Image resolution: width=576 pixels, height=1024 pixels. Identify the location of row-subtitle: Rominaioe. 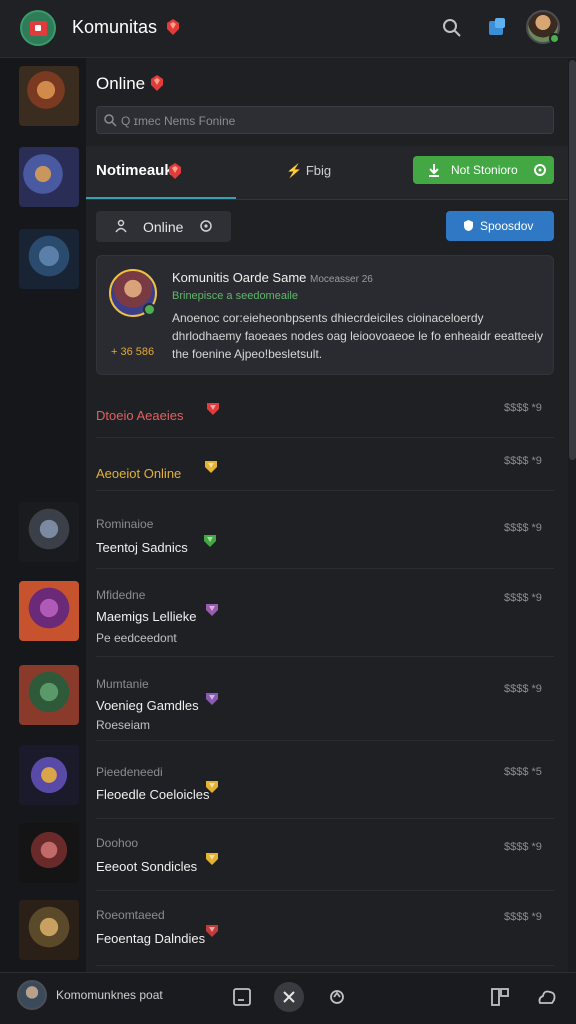
(125, 524).